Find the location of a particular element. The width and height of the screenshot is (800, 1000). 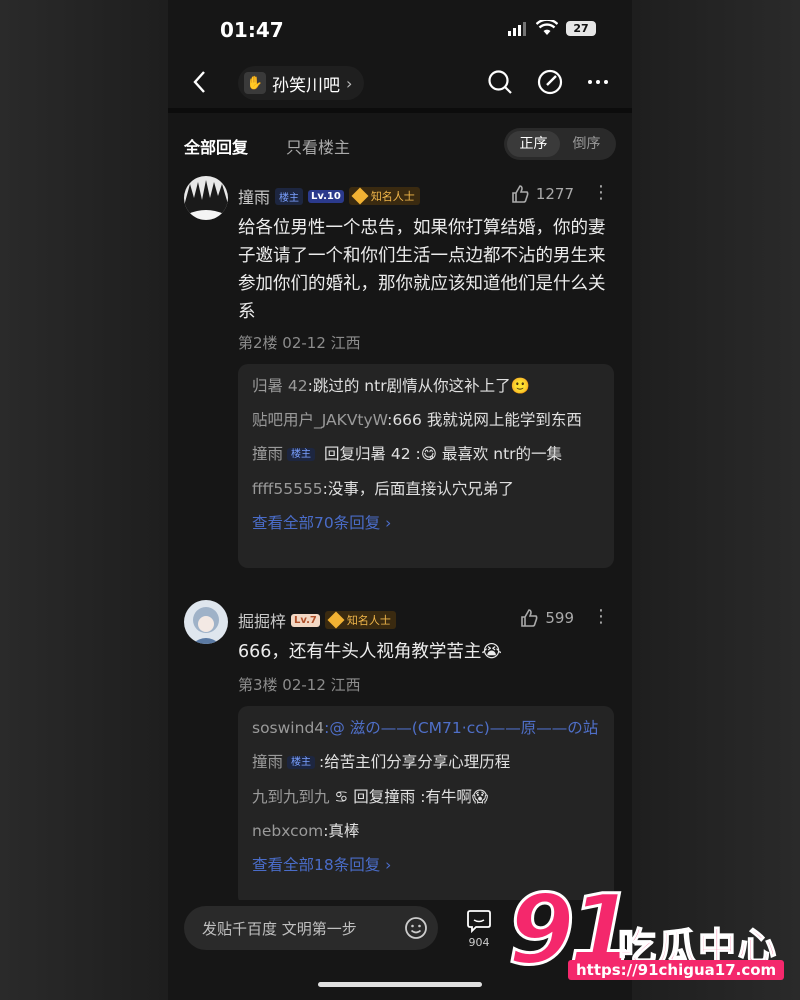

reply-user: 九到九到九 is located at coordinates (291, 797).